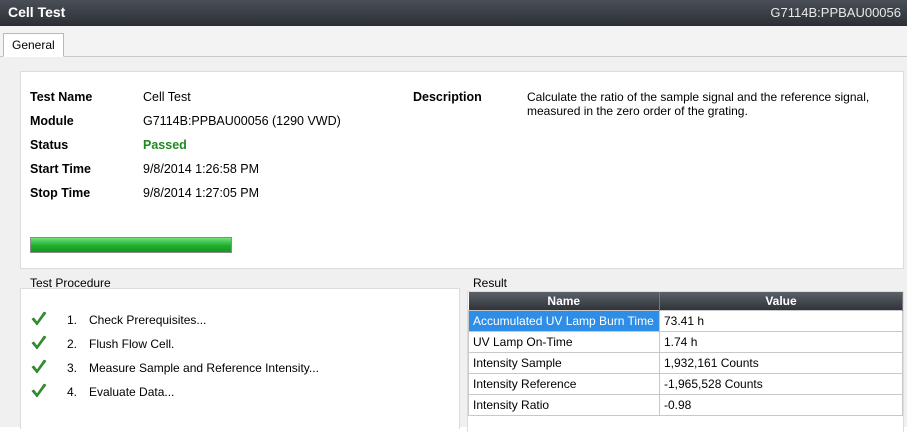  Describe the element at coordinates (564, 321) in the screenshot. I see `result-name-cell: Accumulated UV Lamp Burn Time` at that location.